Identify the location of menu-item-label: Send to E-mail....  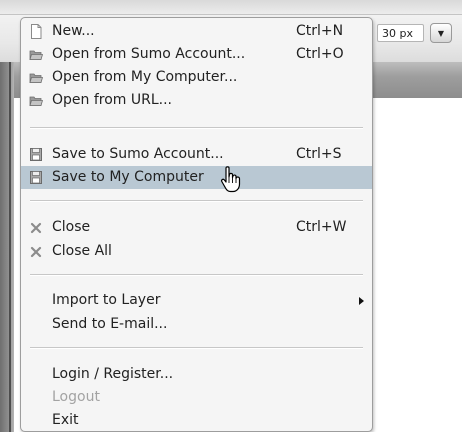
(110, 324).